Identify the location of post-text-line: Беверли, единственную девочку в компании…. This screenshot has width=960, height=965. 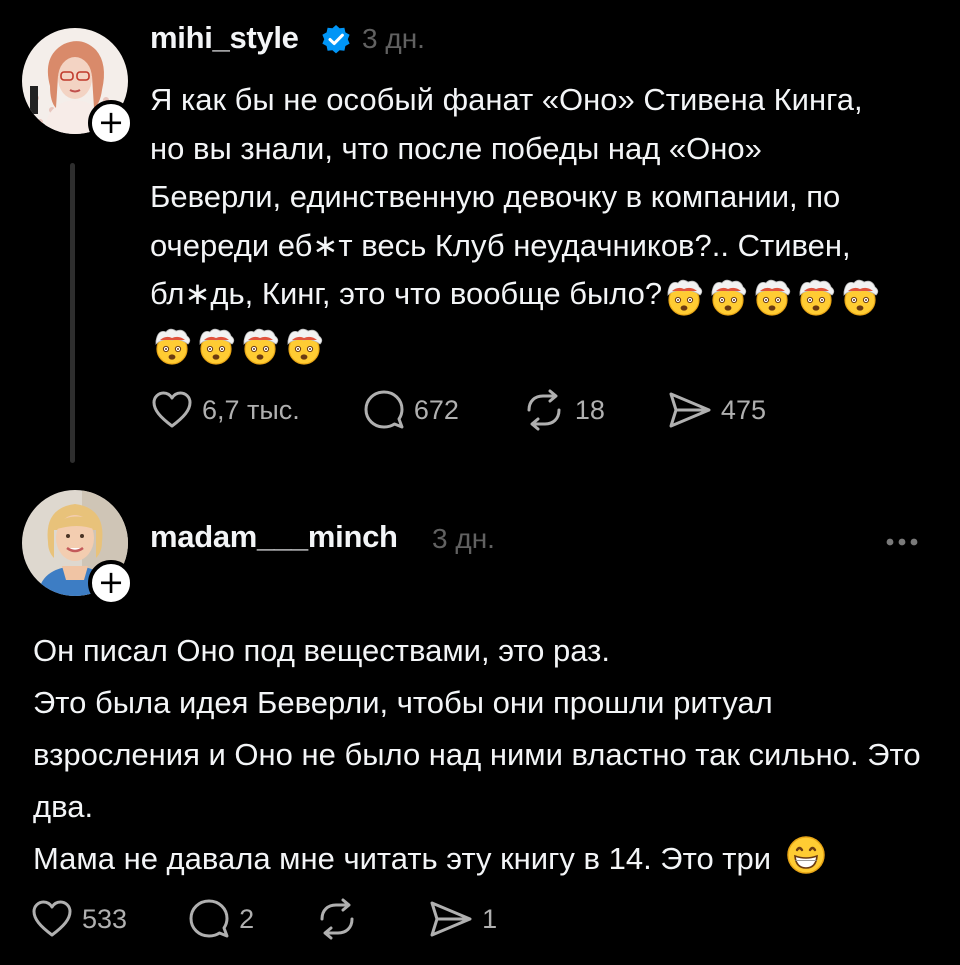
(495, 196).